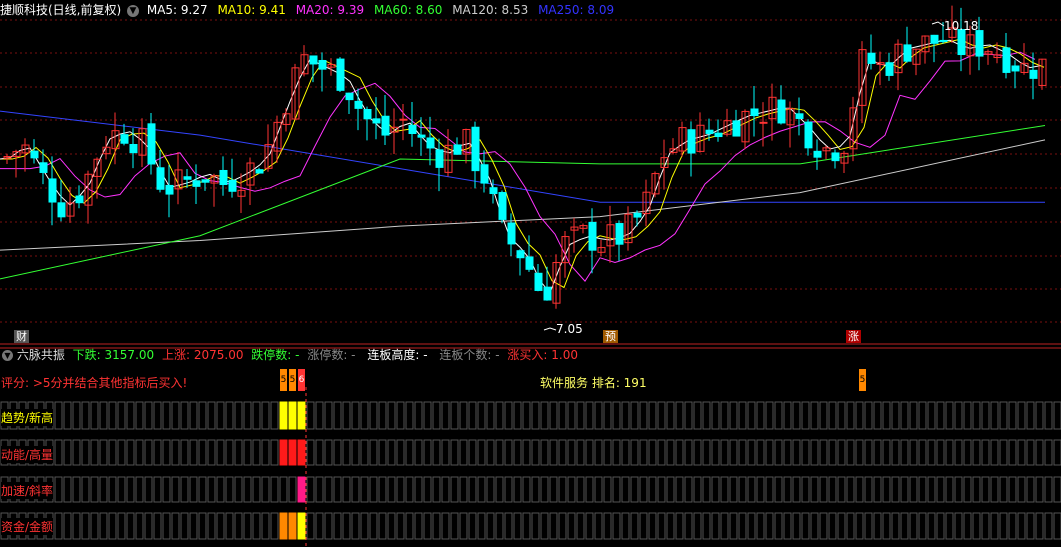 The height and width of the screenshot is (547, 1061). What do you see at coordinates (21, 336) in the screenshot?
I see `marker-cai: 财` at bounding box center [21, 336].